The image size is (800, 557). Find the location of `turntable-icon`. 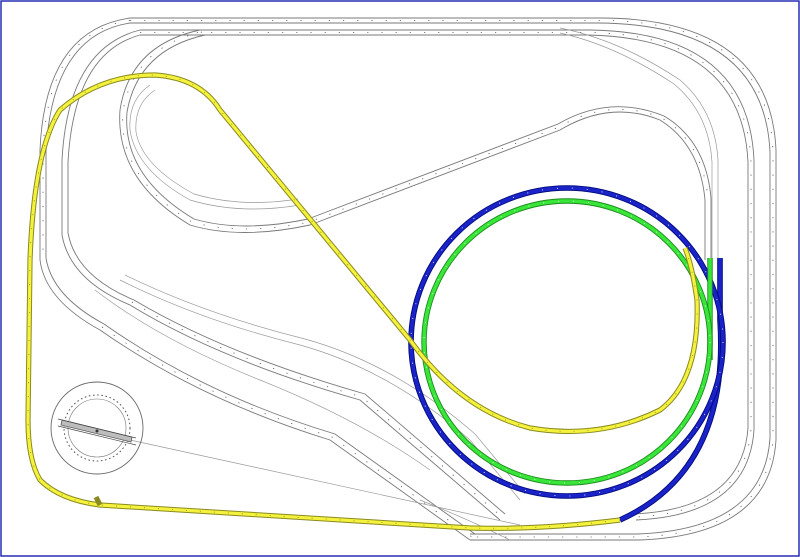

turntable-icon is located at coordinates (97, 428).